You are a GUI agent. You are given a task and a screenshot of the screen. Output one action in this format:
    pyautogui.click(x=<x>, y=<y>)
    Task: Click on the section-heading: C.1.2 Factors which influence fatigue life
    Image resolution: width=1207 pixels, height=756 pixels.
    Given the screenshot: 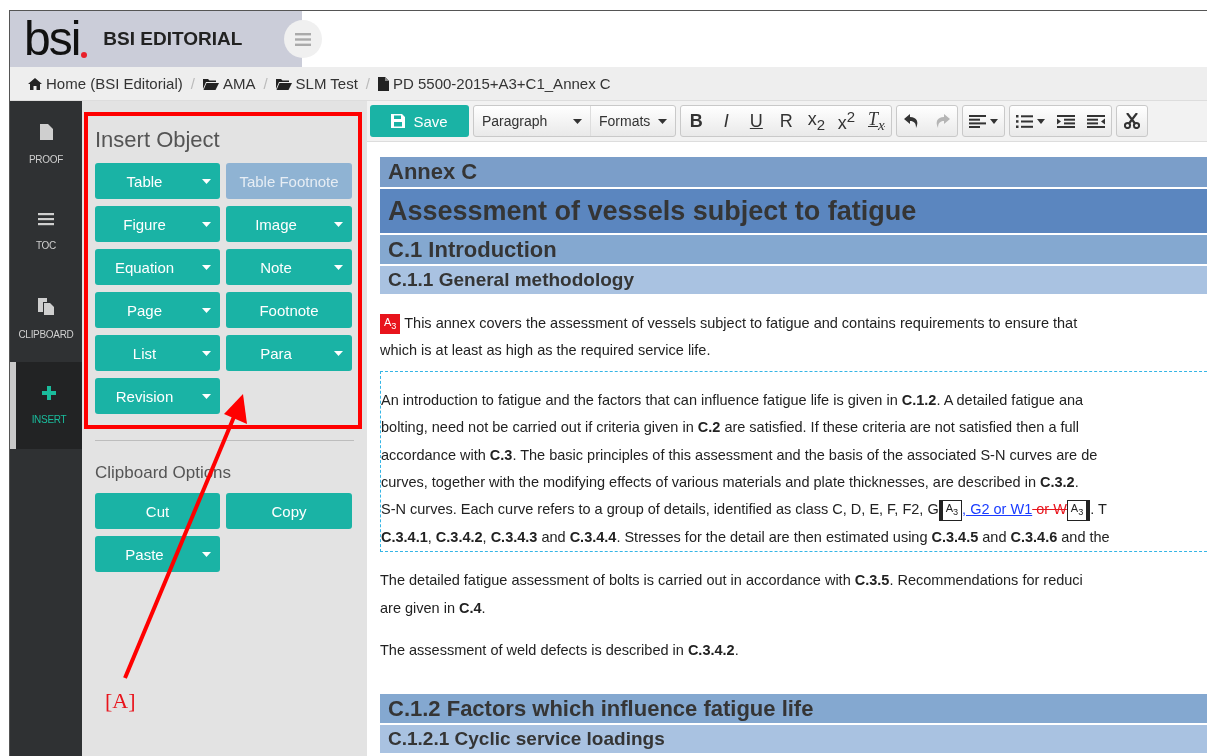 What is the action you would take?
    pyautogui.click(x=793, y=709)
    